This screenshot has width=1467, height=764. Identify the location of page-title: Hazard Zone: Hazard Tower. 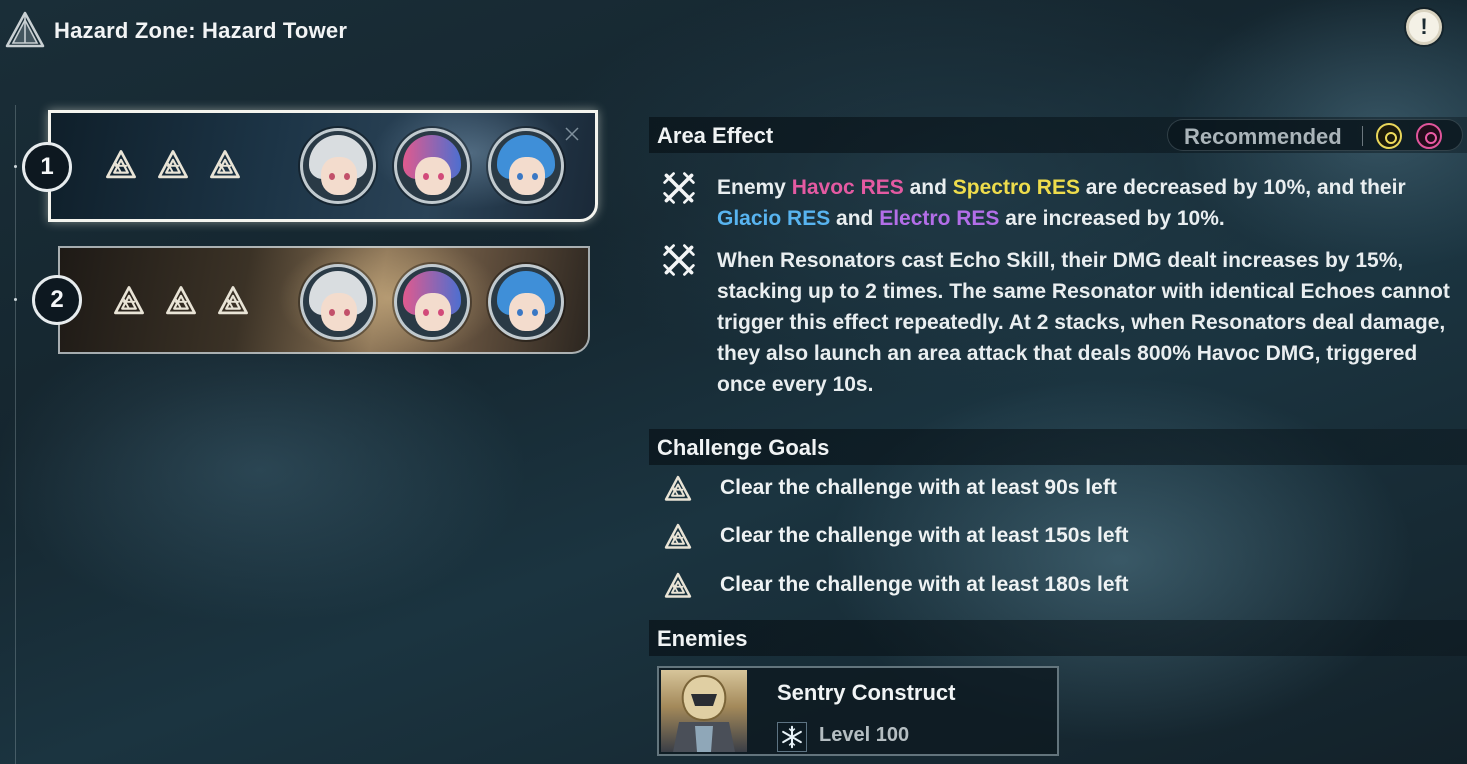
(201, 30).